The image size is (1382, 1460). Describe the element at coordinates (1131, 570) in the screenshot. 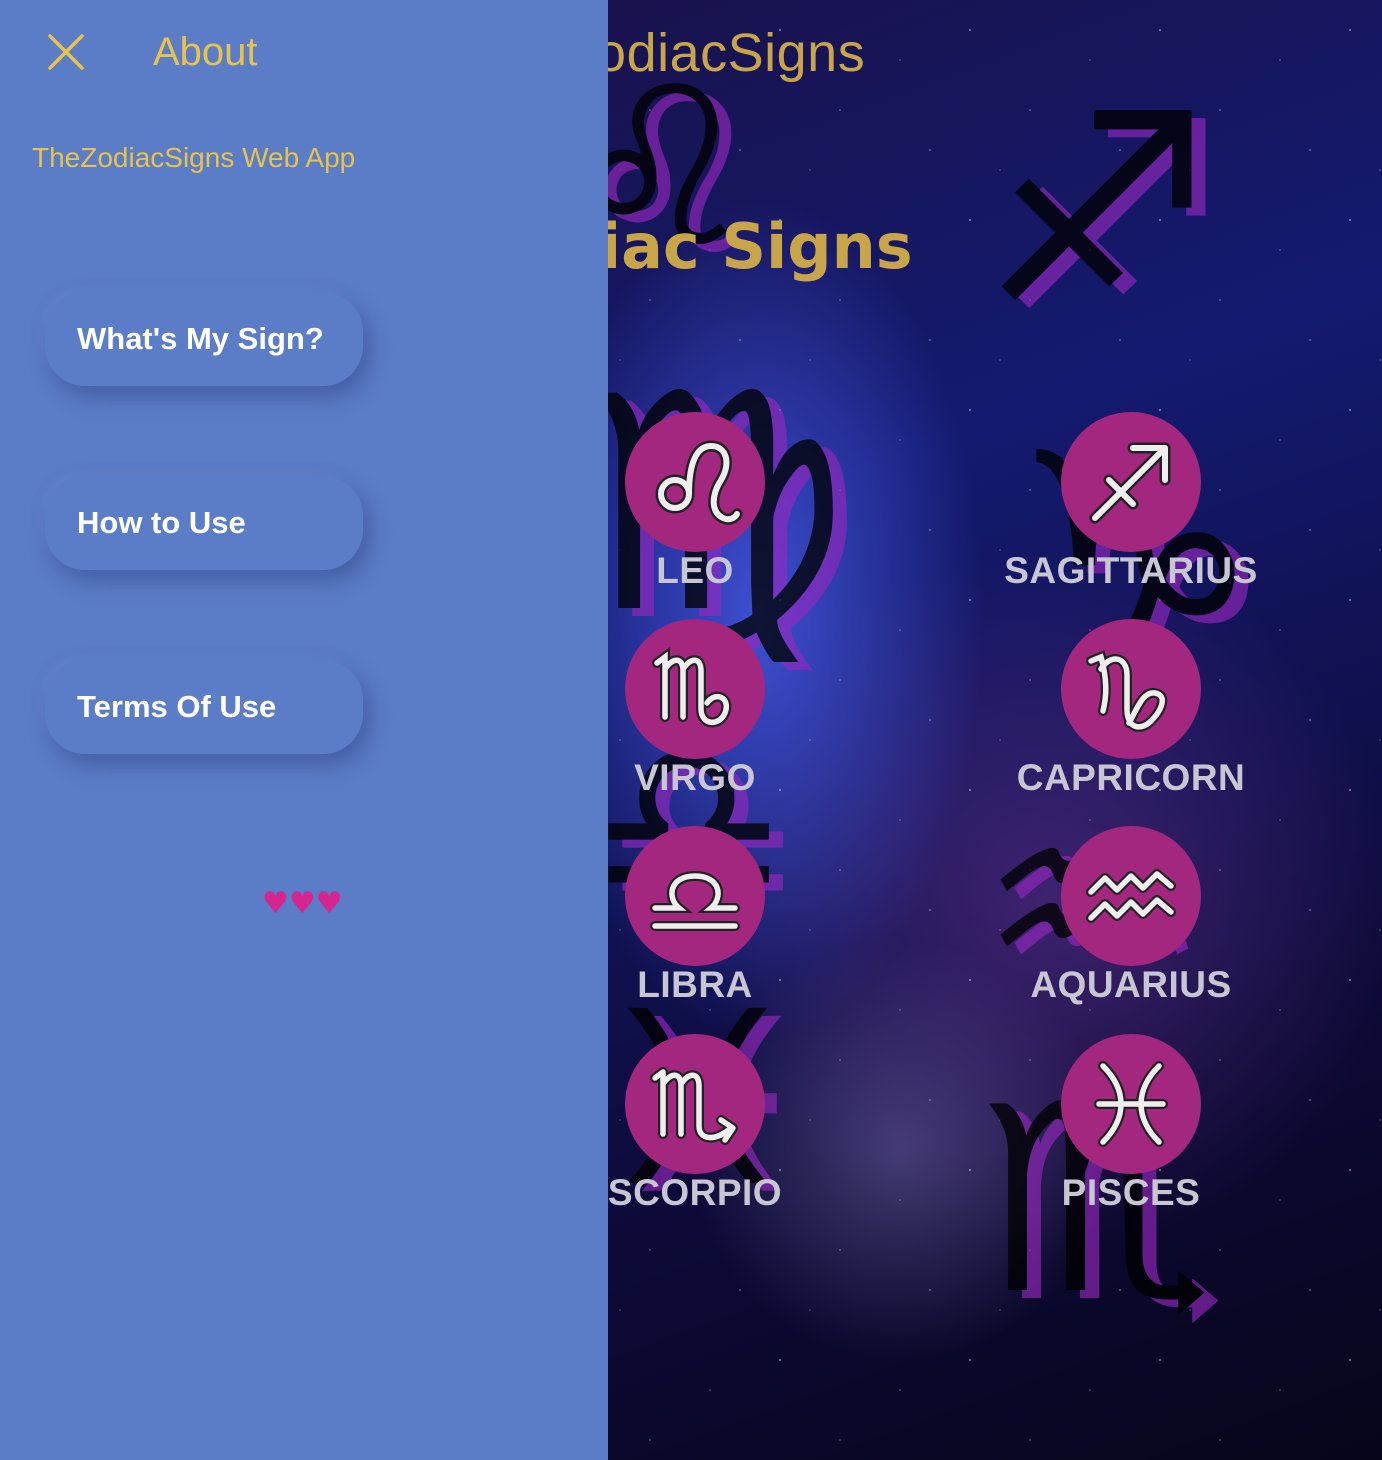

I see `sign-label: SAGITTARIUS` at that location.